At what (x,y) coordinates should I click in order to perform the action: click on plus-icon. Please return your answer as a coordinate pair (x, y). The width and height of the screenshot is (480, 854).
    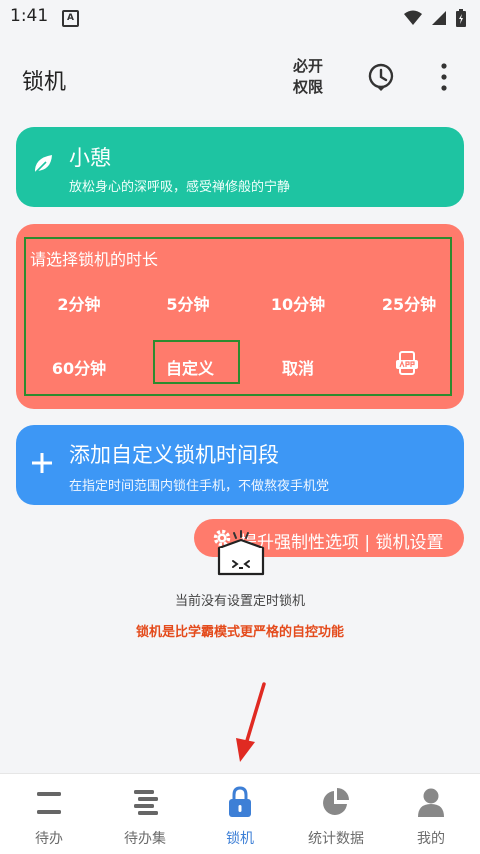
    Looking at the image, I should click on (42, 463).